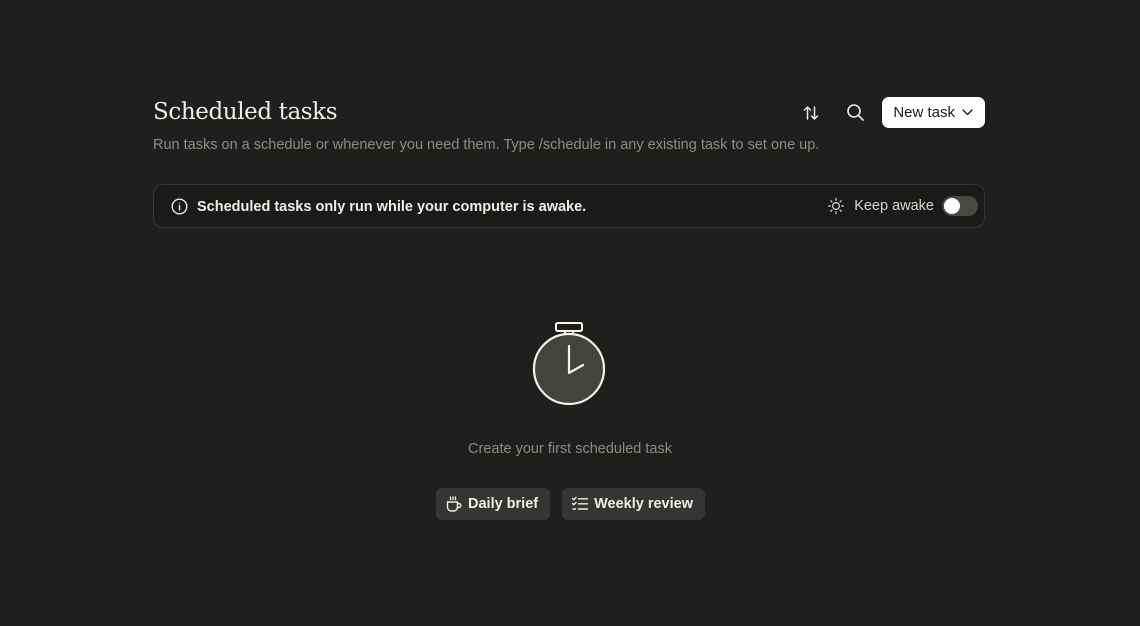 Image resolution: width=1140 pixels, height=626 pixels. Describe the element at coordinates (580, 504) in the screenshot. I see `checklist-icon` at that location.